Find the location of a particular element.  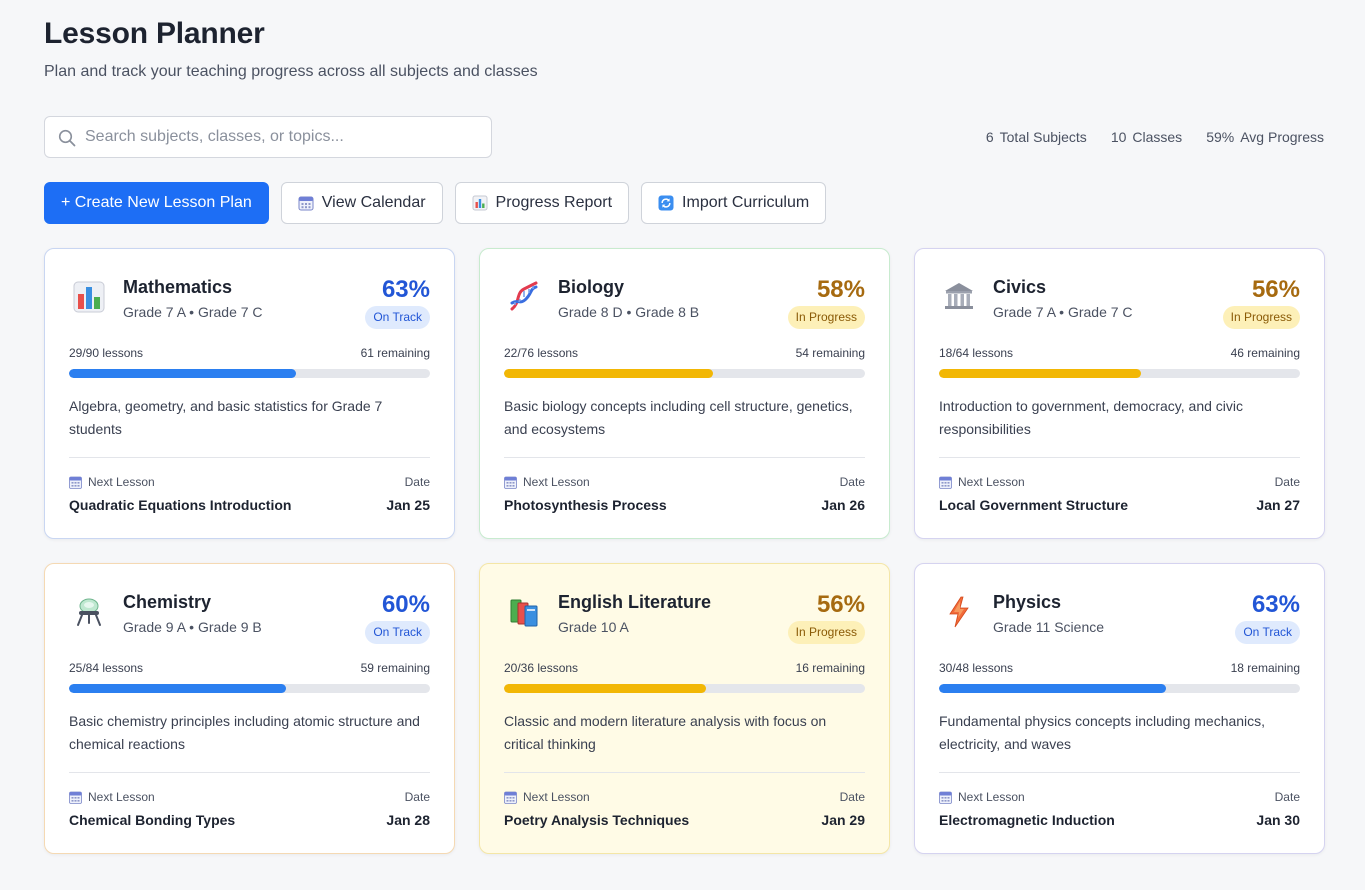

subject-classes: Grade 11 Science is located at coordinates (1049, 627).